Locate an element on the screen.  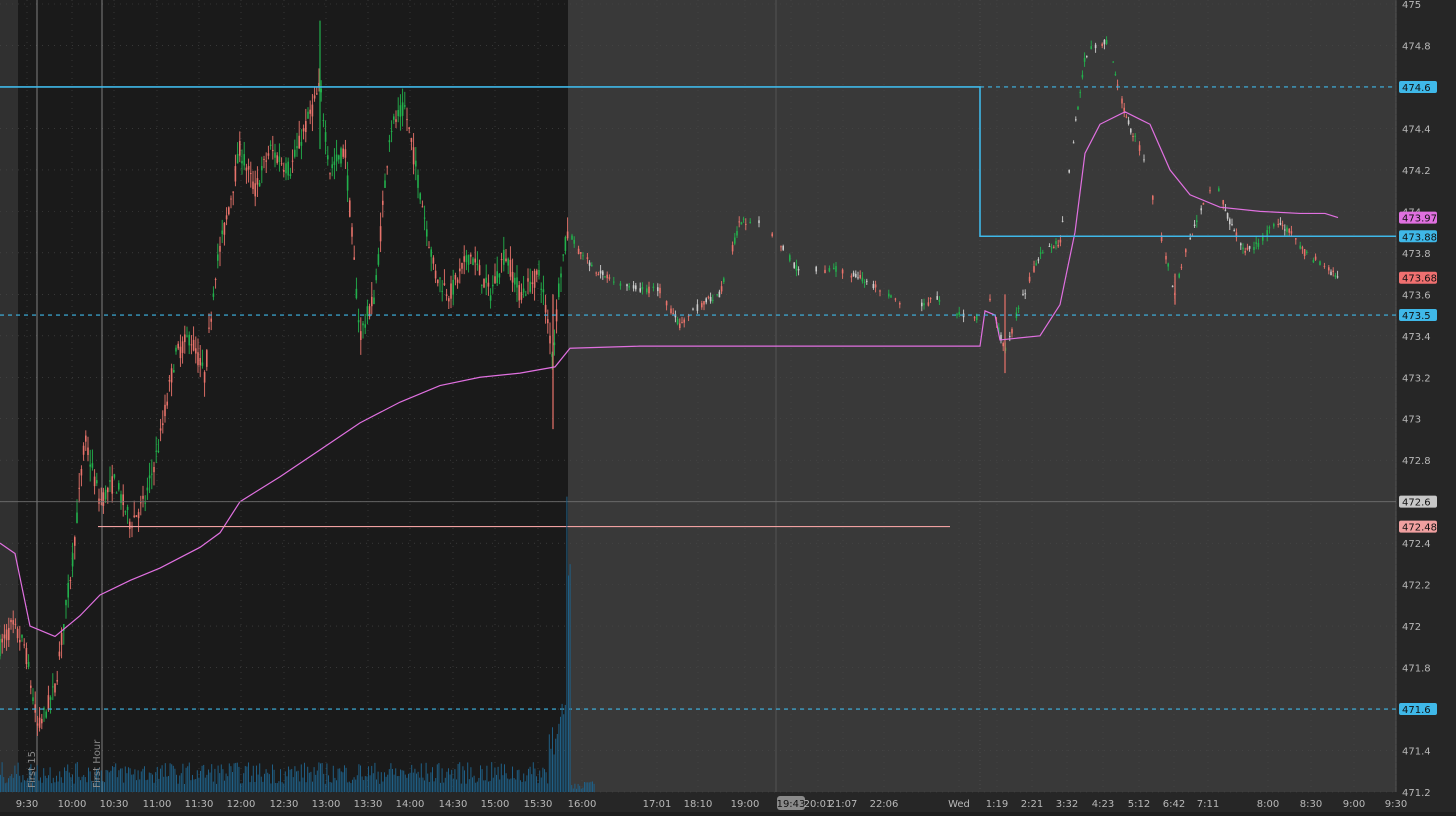
y-tick-label-4: 472 is located at coordinates (1411, 627).